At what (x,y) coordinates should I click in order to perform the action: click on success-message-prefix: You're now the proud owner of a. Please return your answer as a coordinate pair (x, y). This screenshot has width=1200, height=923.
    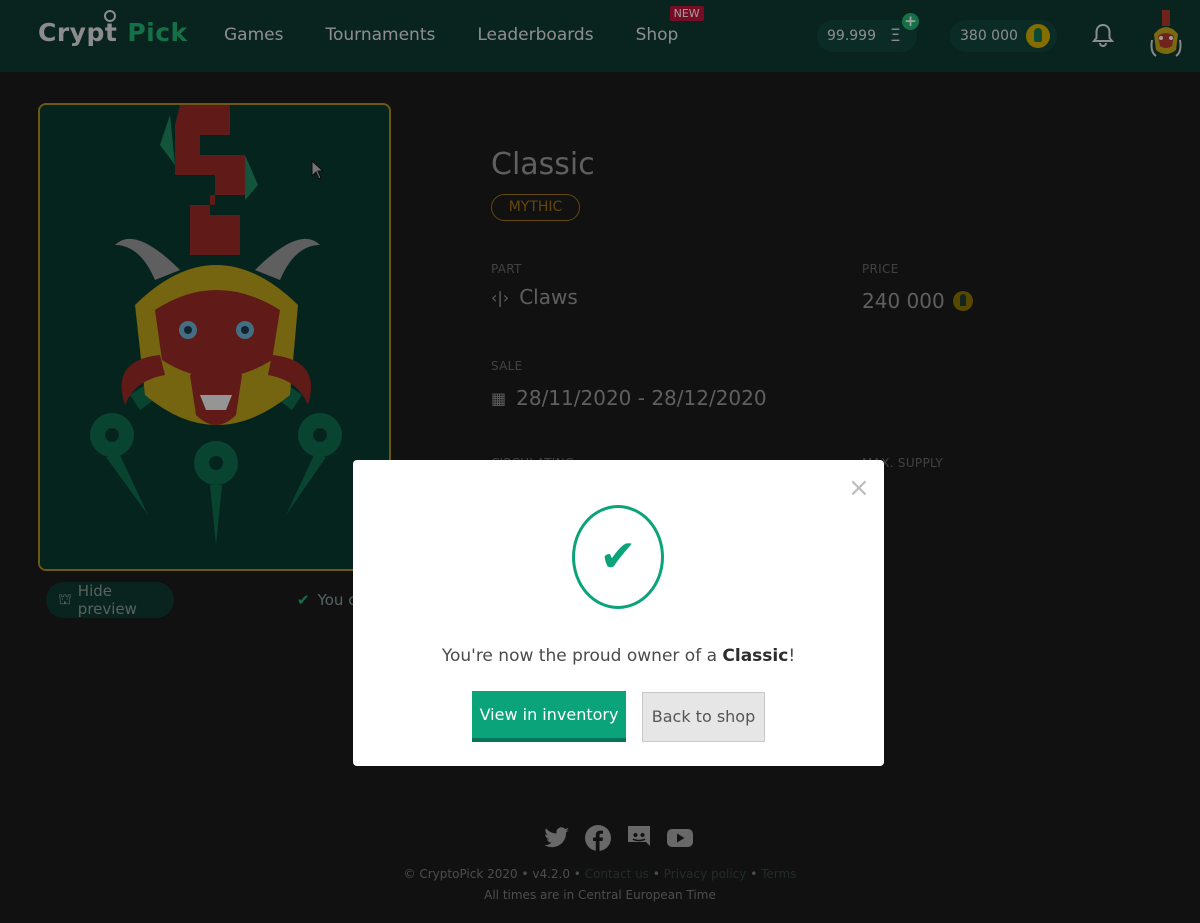
    Looking at the image, I should click on (582, 656).